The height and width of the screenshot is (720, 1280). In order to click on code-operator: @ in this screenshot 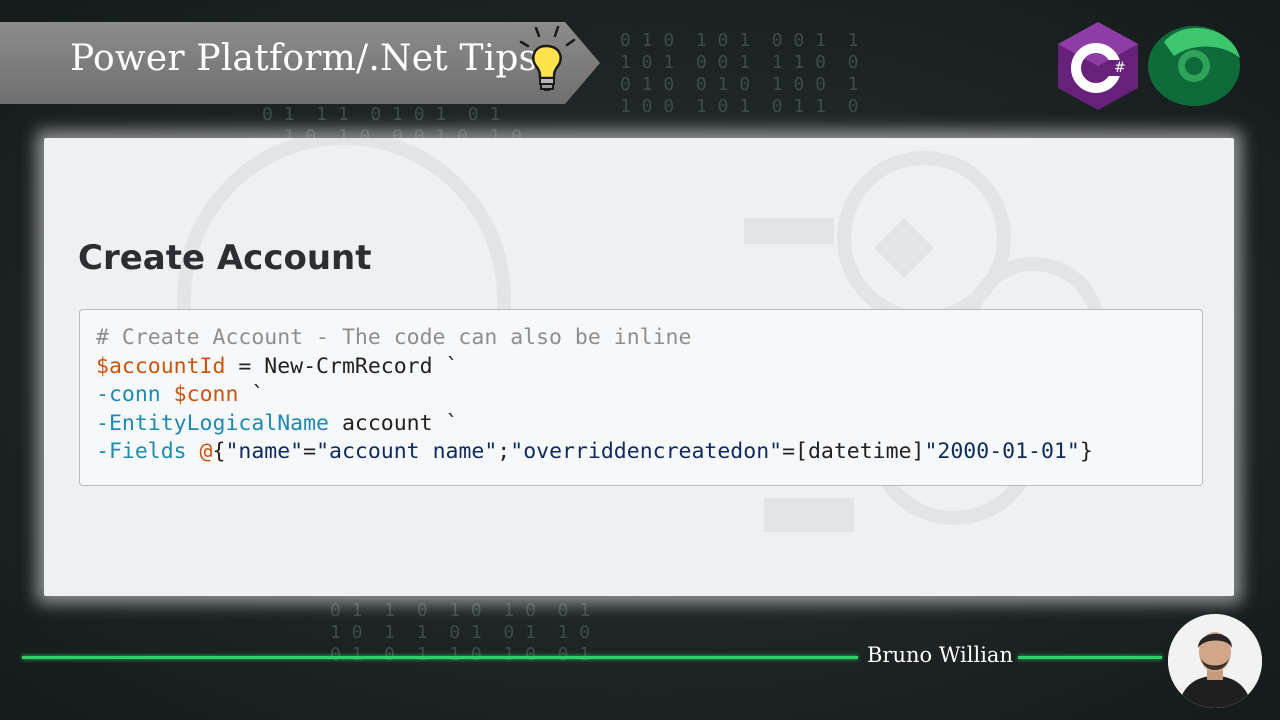, I will do `click(199, 451)`.